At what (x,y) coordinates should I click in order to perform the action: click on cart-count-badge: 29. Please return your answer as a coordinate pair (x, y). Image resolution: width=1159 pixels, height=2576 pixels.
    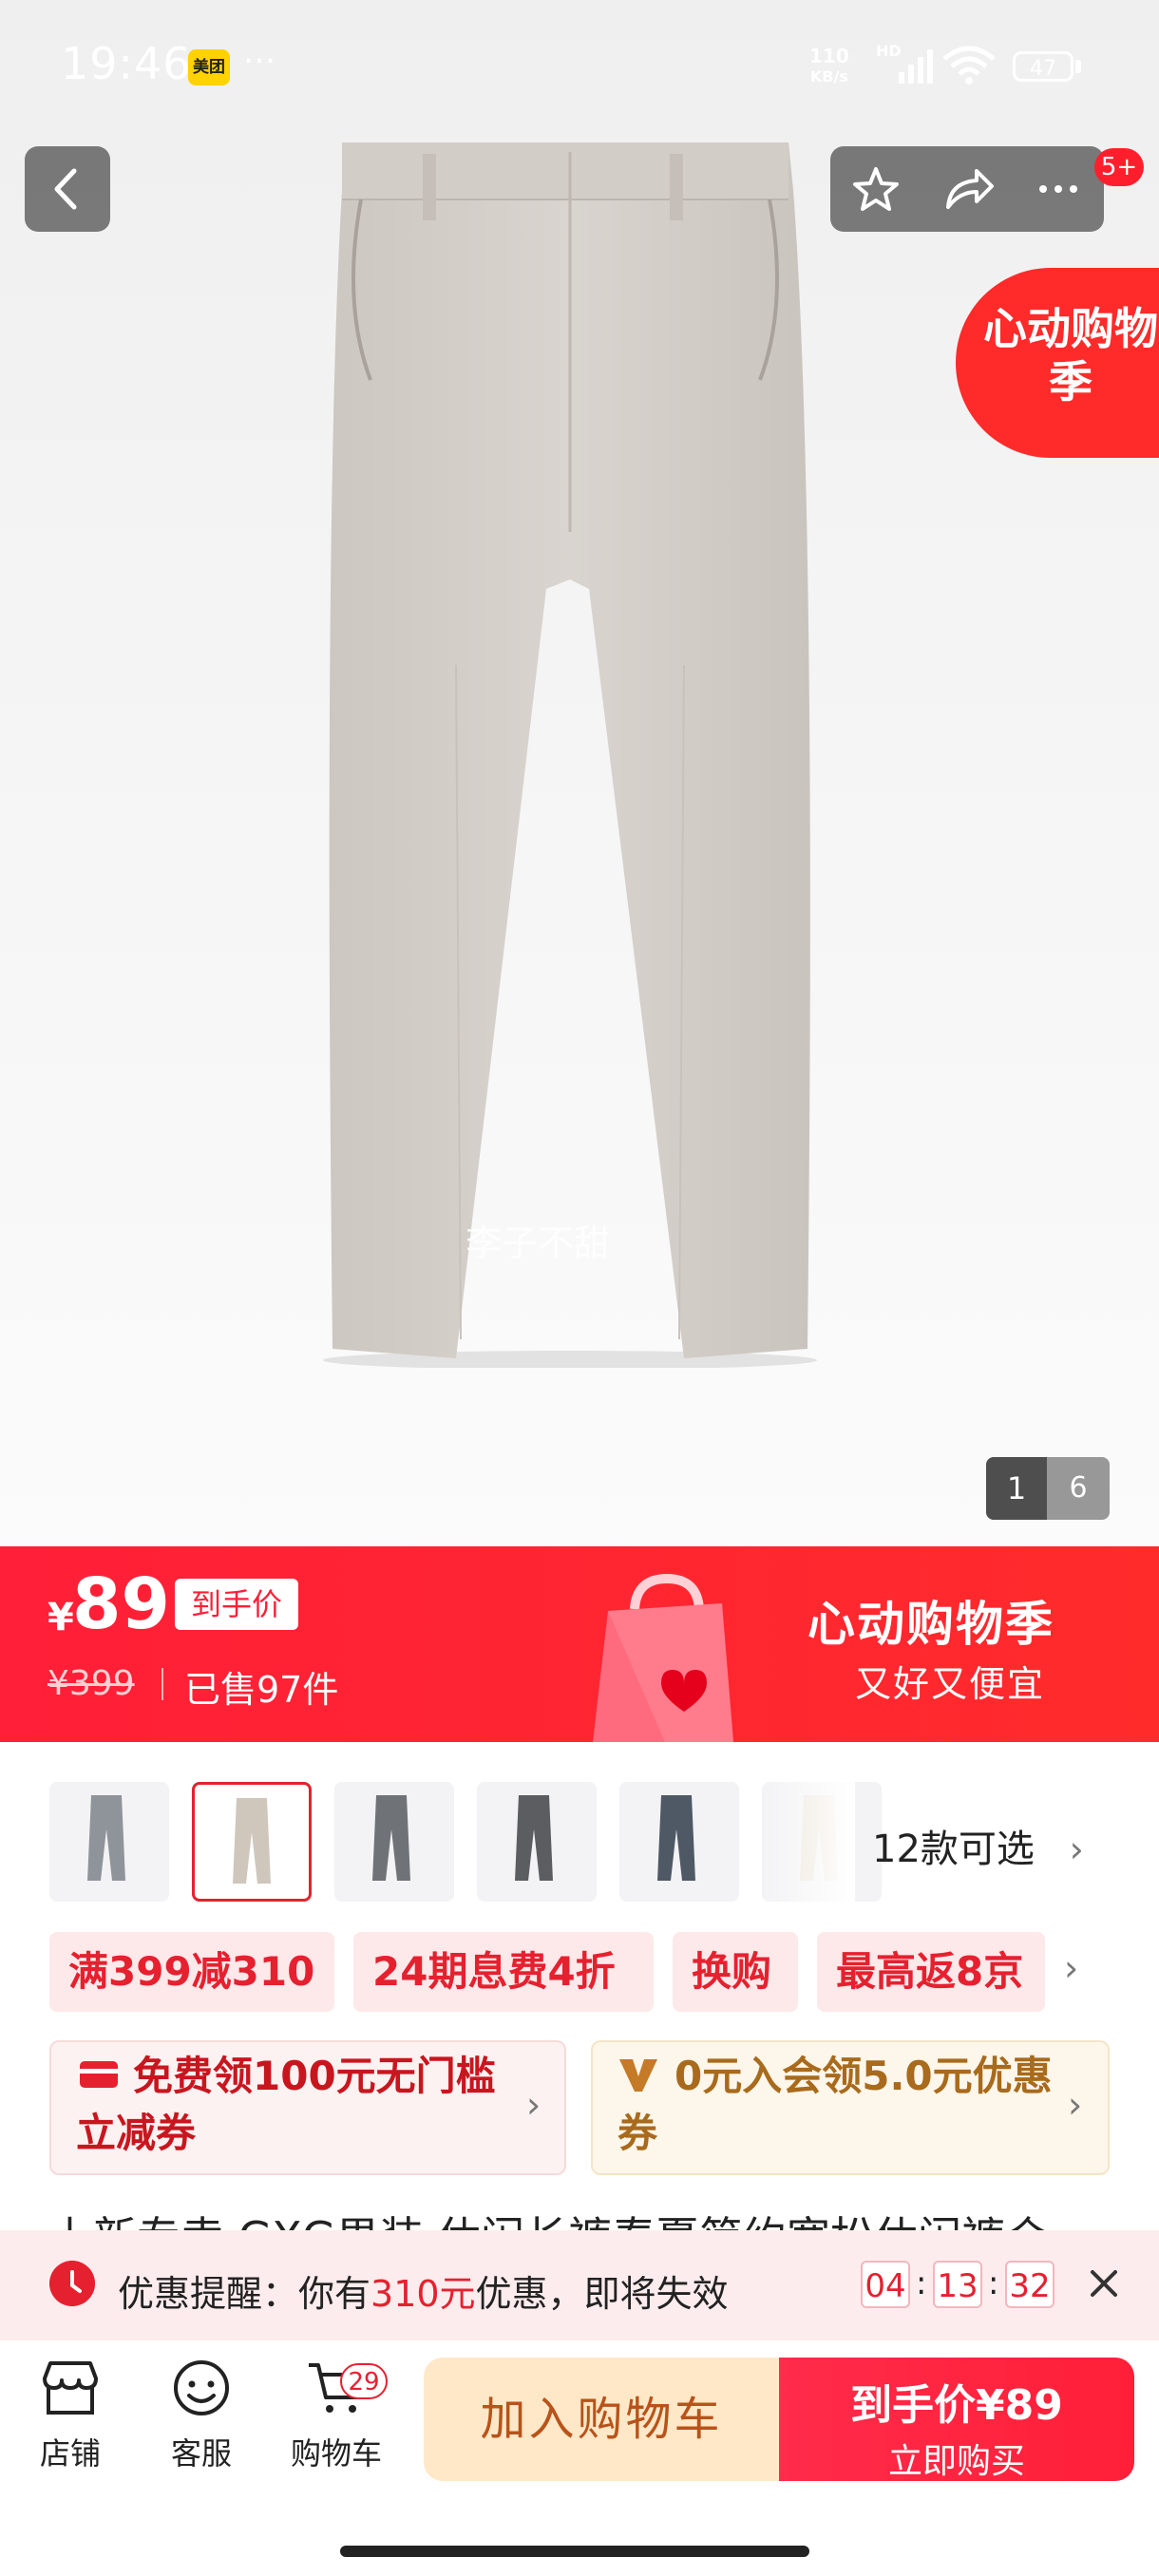
    Looking at the image, I should click on (364, 2381).